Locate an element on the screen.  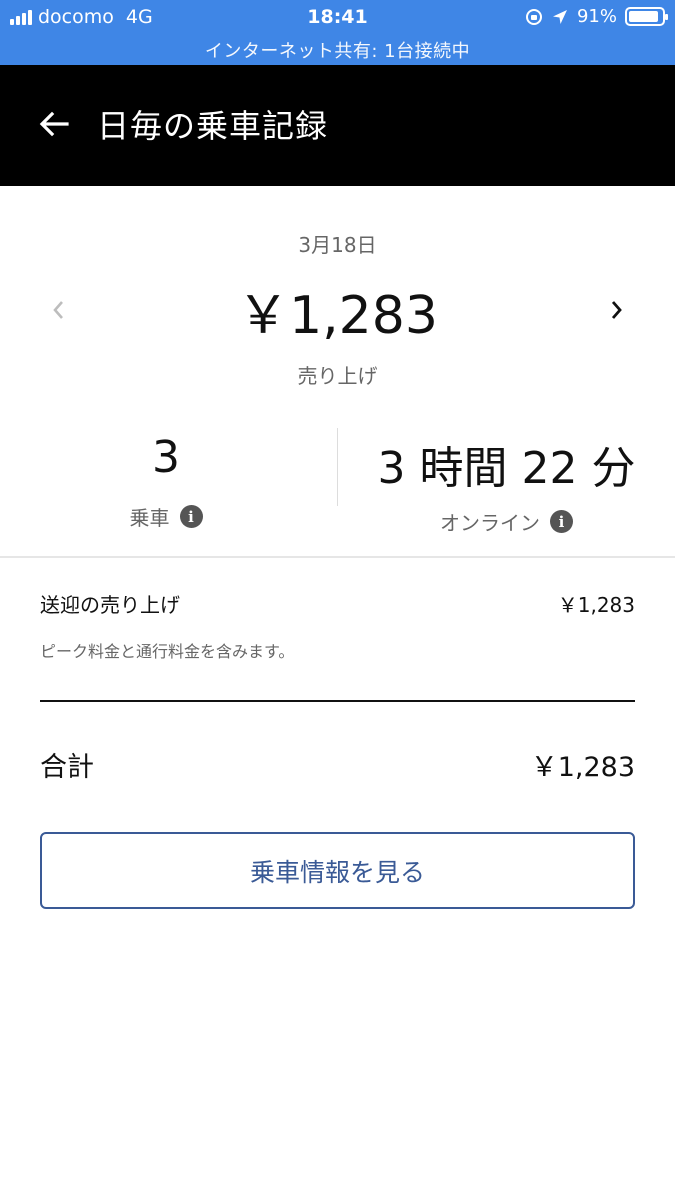
total-row: 合計 ￥1,283 is located at coordinates (337, 764).